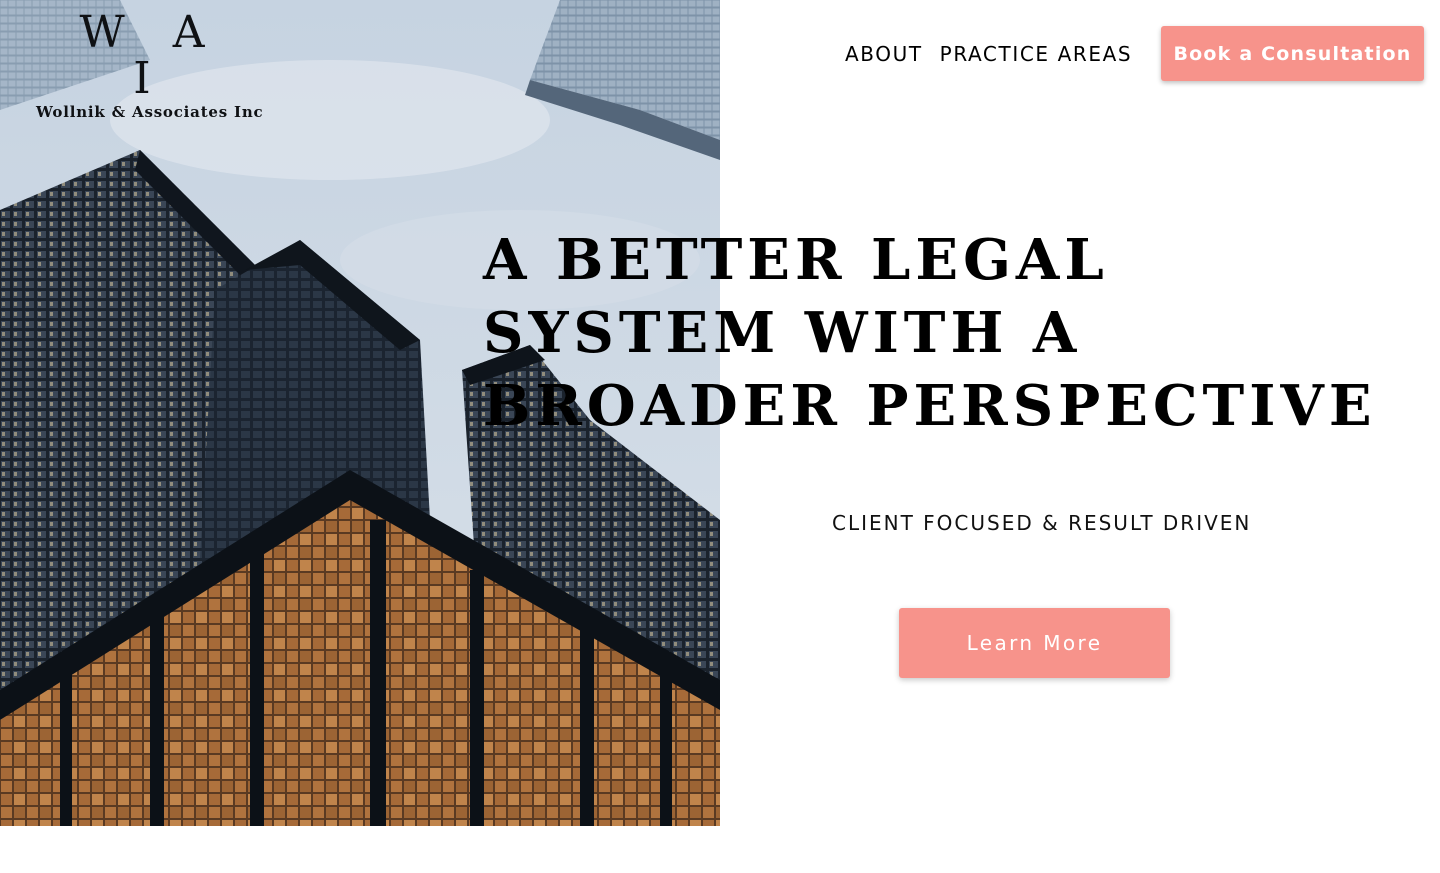 Image resolution: width=1440 pixels, height=873 pixels. What do you see at coordinates (796, 260) in the screenshot?
I see `hero-headline-line: A BETTER LEGAL` at bounding box center [796, 260].